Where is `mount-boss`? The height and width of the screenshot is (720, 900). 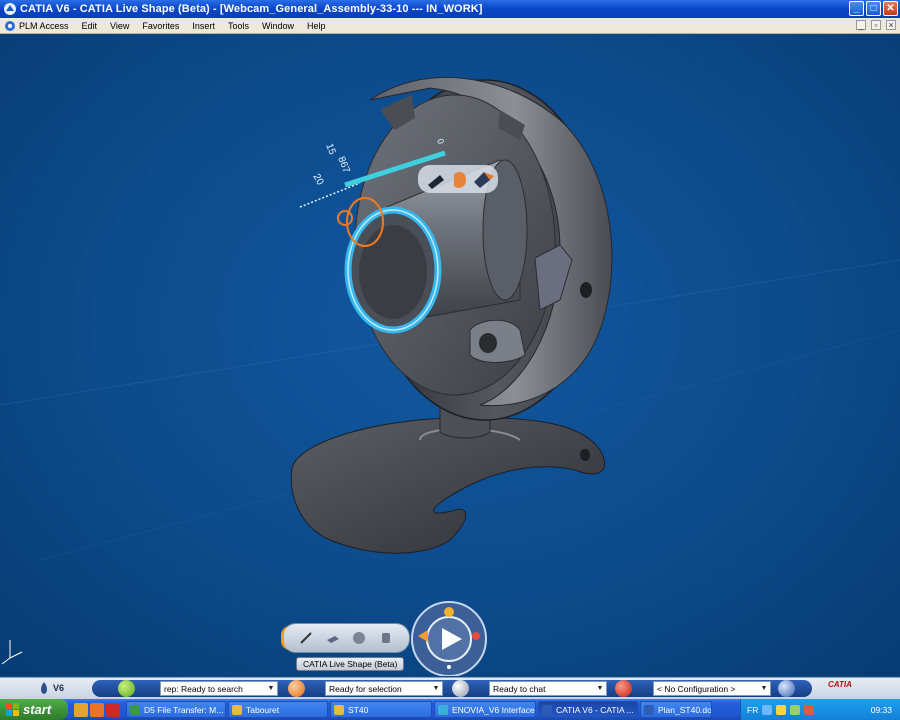 mount-boss is located at coordinates (497, 341).